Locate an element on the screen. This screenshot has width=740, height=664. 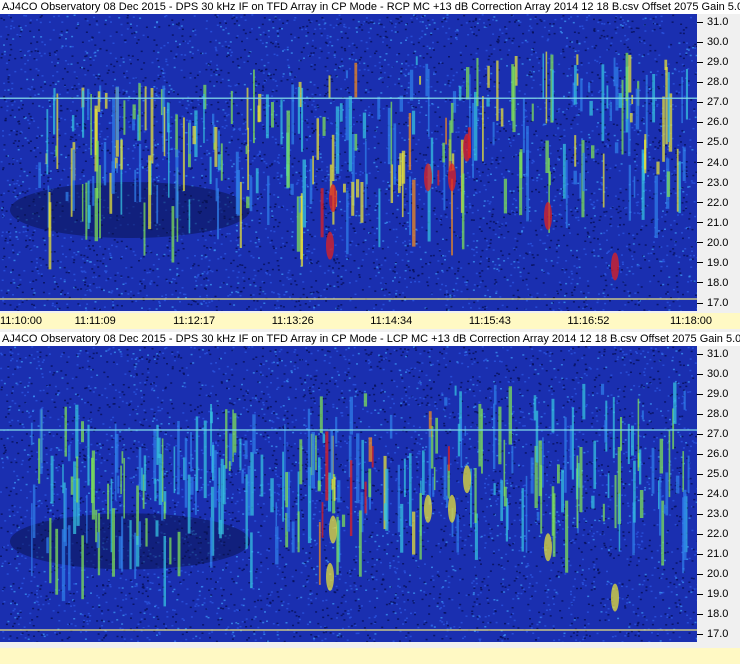
lcp-y-tick-label: 28.0 is located at coordinates (712, 414).